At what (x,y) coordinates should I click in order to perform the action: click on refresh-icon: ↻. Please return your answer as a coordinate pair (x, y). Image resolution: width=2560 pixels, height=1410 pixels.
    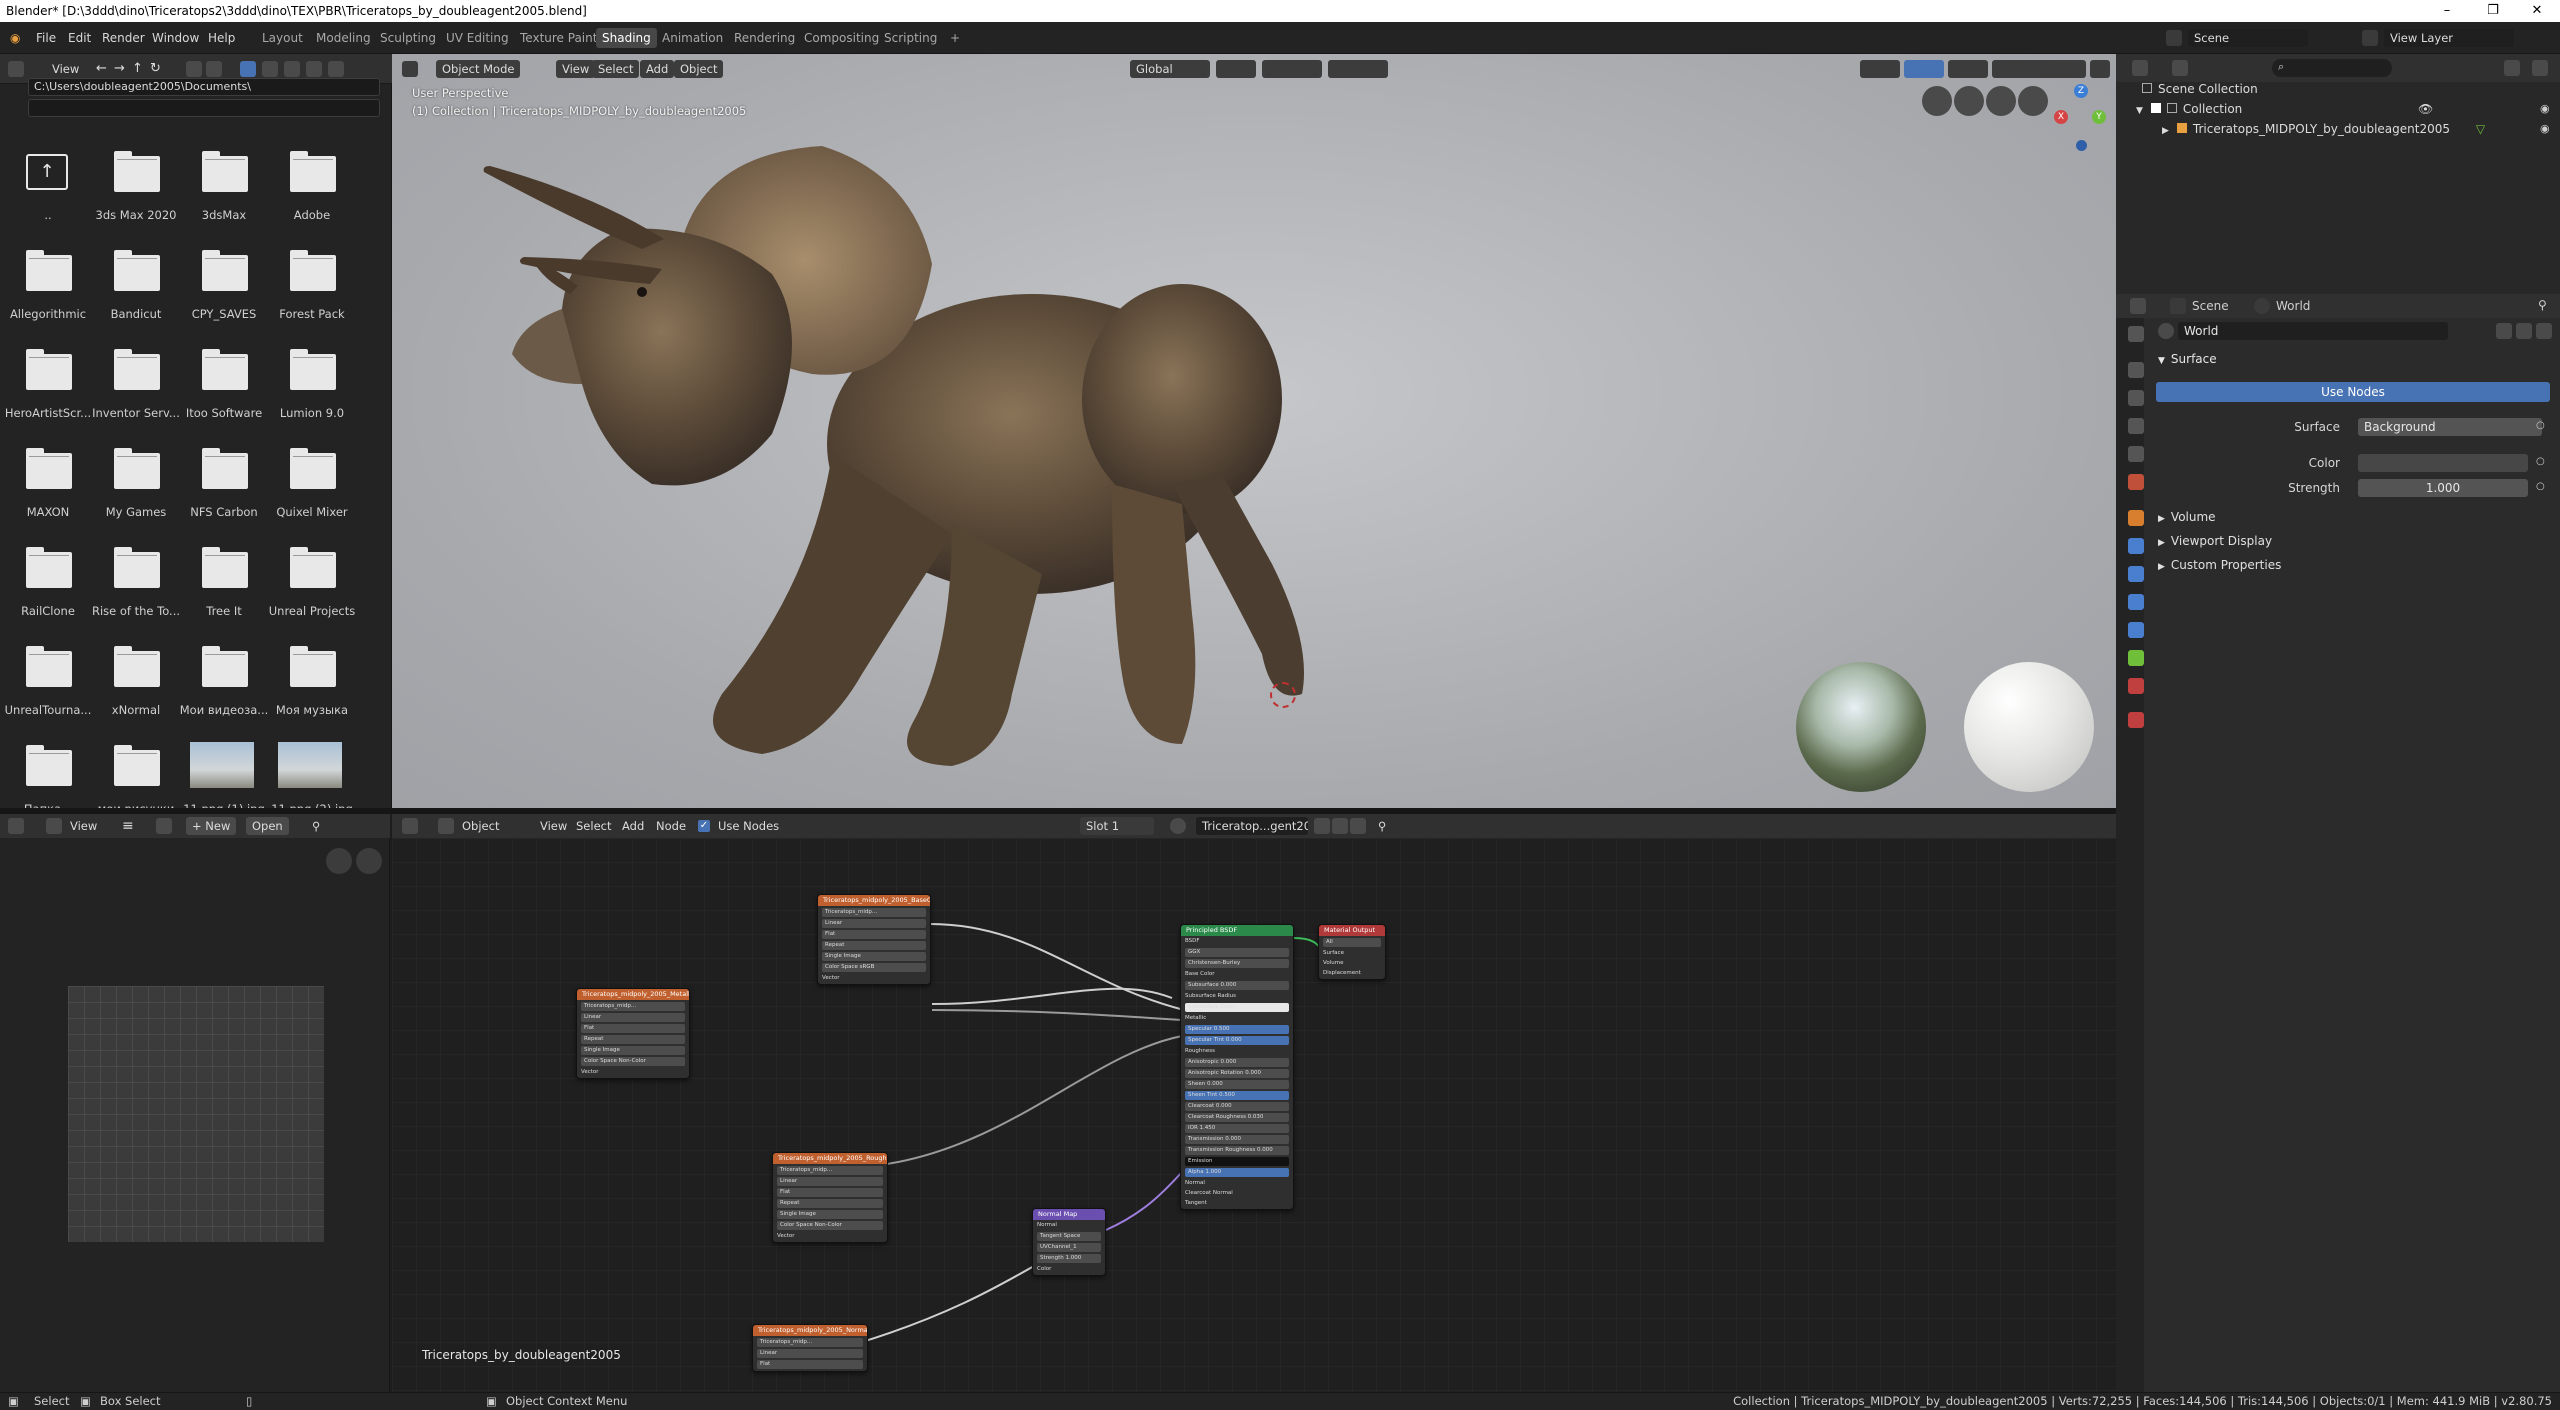
    Looking at the image, I should click on (155, 69).